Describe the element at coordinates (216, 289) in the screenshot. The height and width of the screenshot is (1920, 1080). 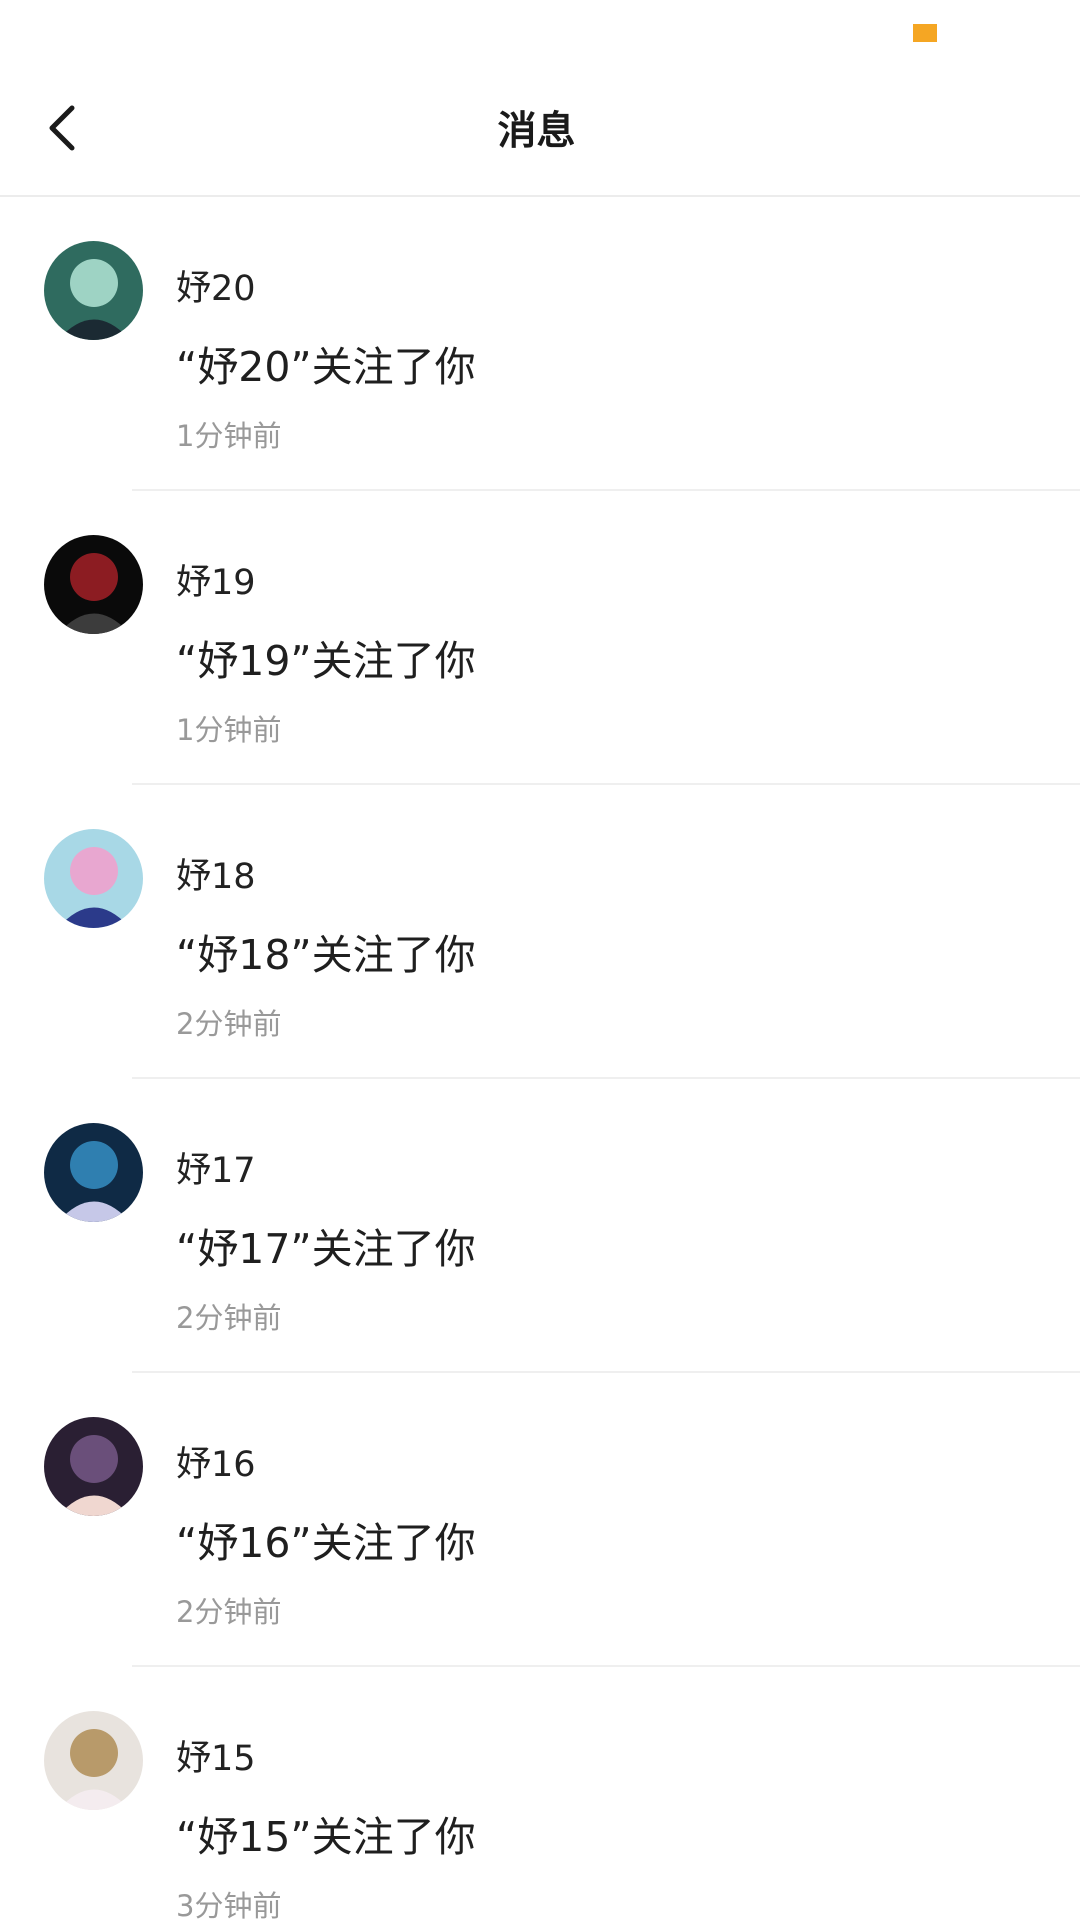
I see `sender-name: 妤20` at that location.